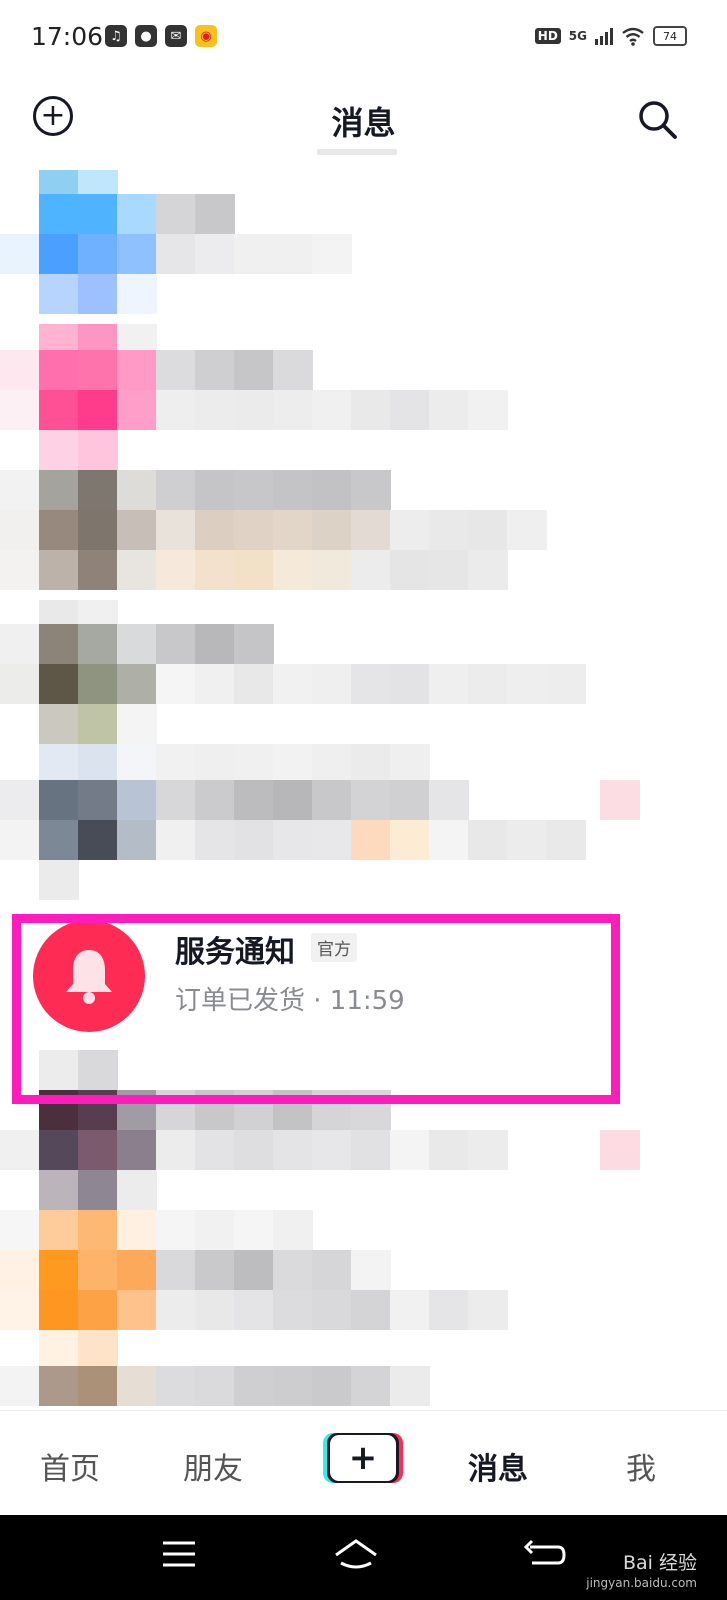 The image size is (727, 1600). Describe the element at coordinates (633, 36) in the screenshot. I see `wifi-icon` at that location.